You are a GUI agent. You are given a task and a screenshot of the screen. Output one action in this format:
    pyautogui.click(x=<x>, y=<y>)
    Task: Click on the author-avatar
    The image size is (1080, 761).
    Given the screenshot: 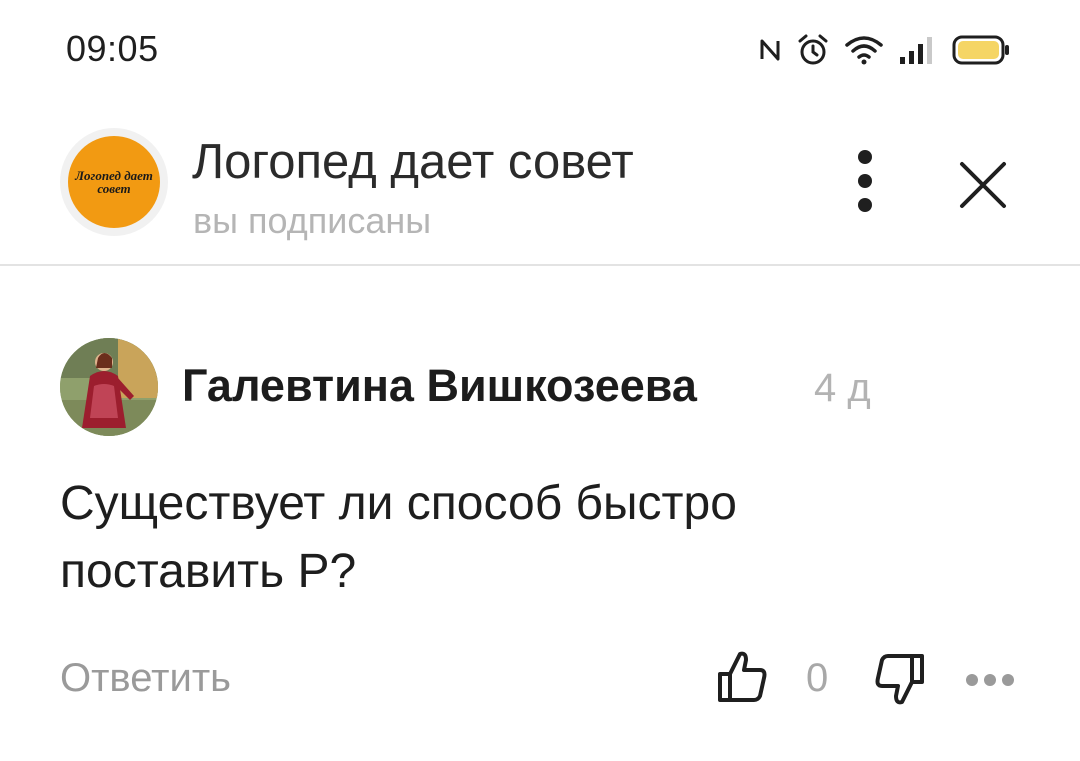 What is the action you would take?
    pyautogui.click(x=109, y=387)
    